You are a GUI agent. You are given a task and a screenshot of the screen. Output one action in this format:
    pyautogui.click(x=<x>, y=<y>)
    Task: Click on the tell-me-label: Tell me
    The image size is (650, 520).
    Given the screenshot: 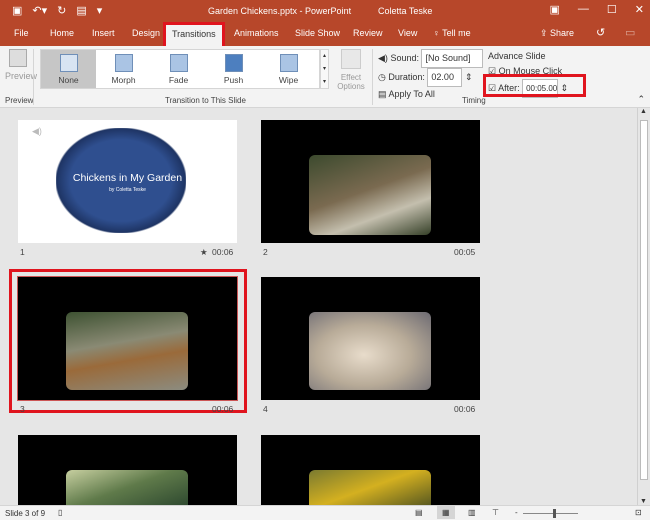 What is the action you would take?
    pyautogui.click(x=456, y=33)
    